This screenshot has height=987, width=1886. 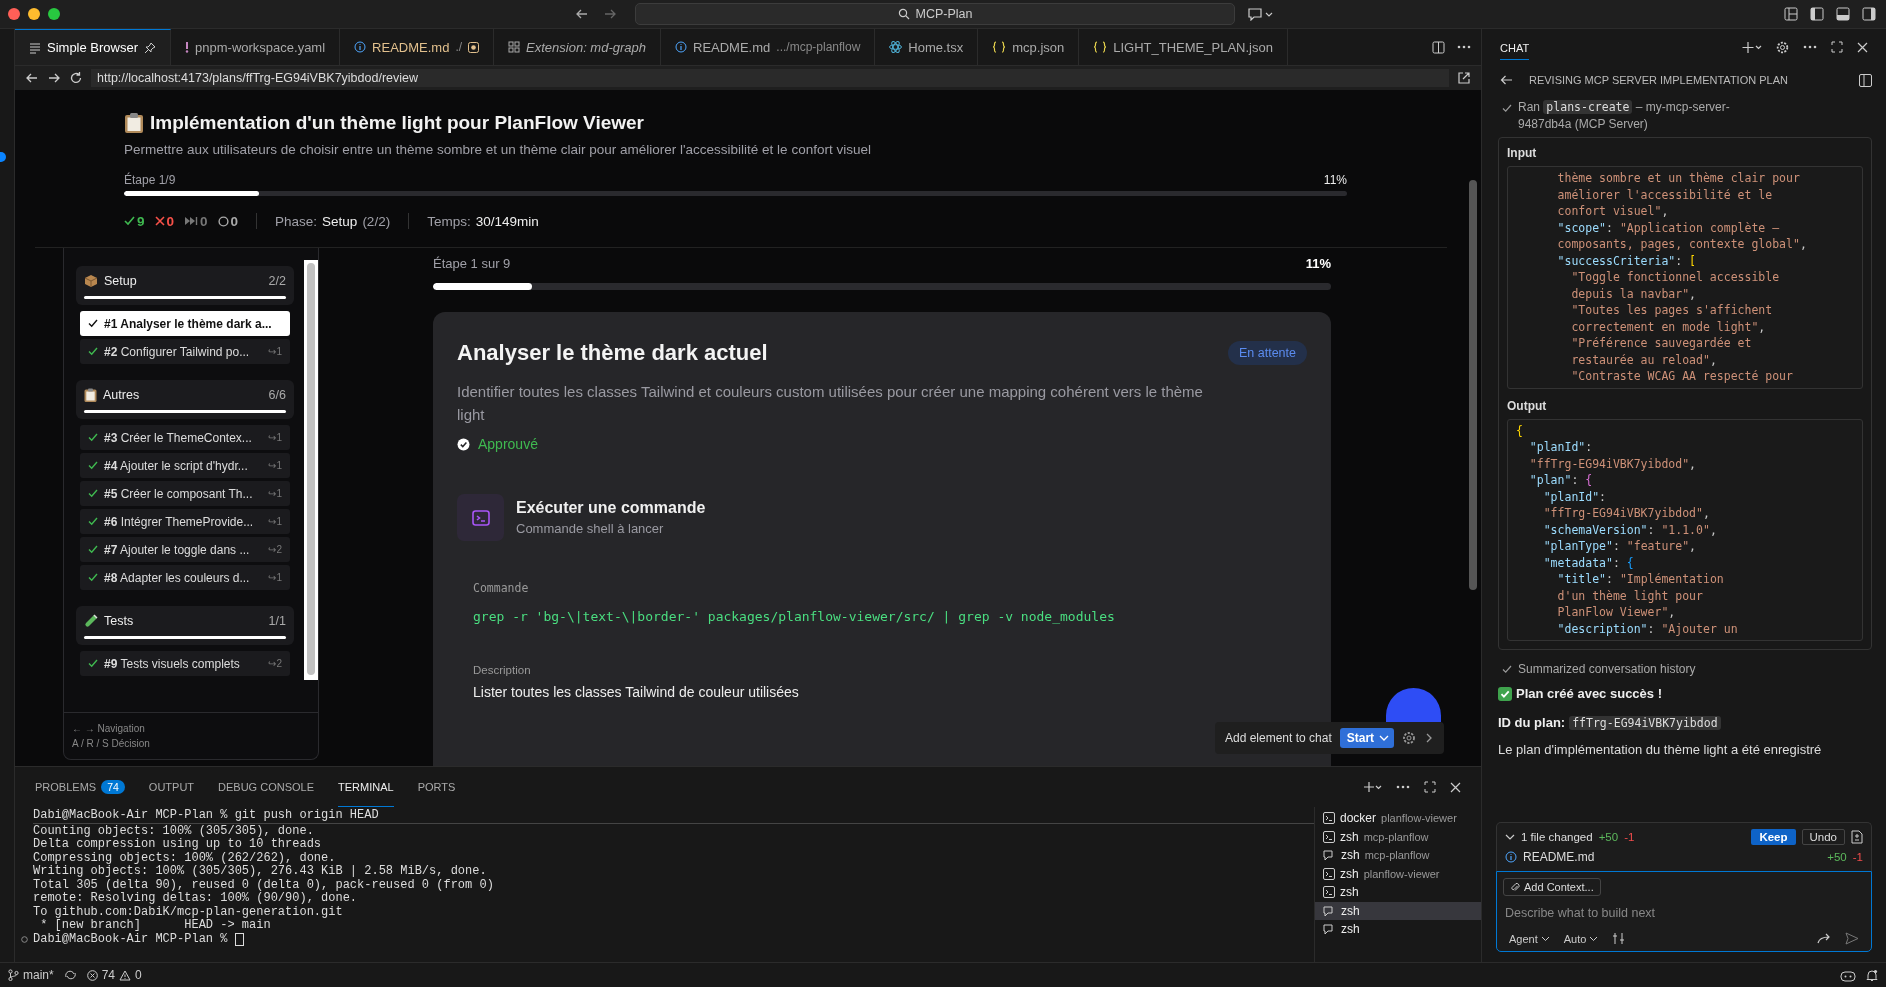 What do you see at coordinates (296, 221) in the screenshot?
I see `phase-label: Phase:` at bounding box center [296, 221].